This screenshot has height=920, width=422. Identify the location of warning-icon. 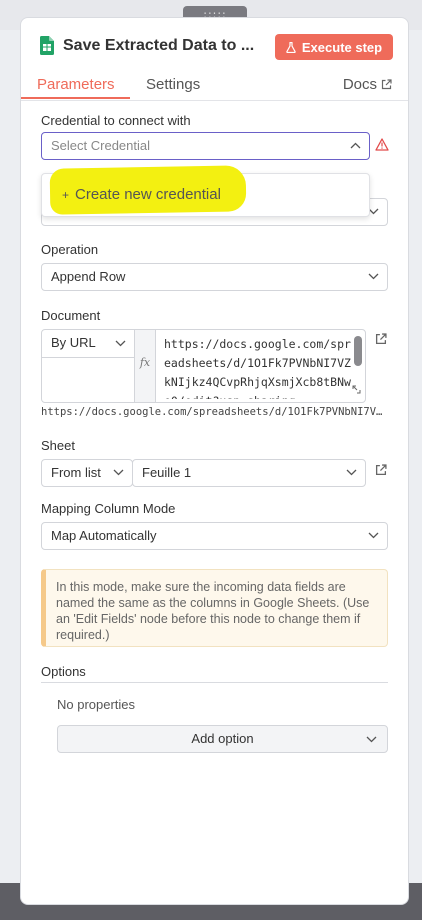
(382, 144).